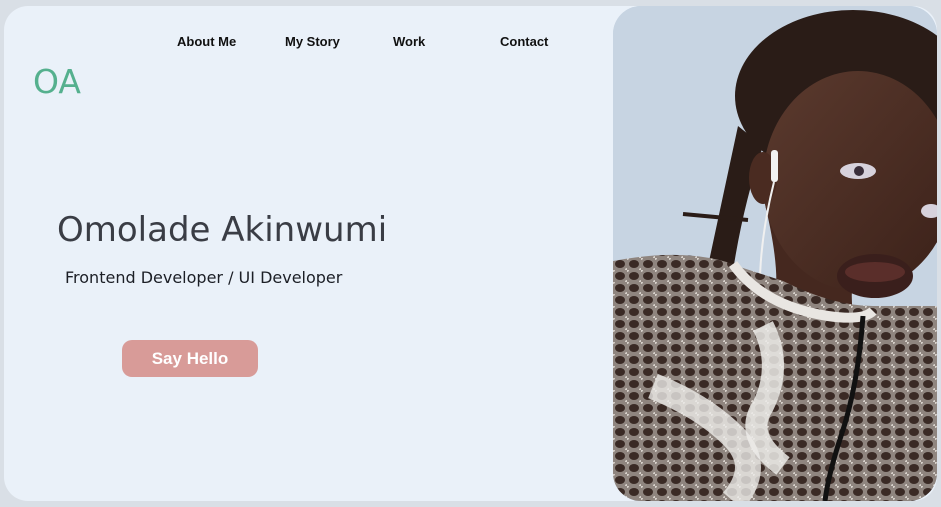 The height and width of the screenshot is (507, 941). What do you see at coordinates (409, 41) in the screenshot?
I see `nav-item-work: Work` at bounding box center [409, 41].